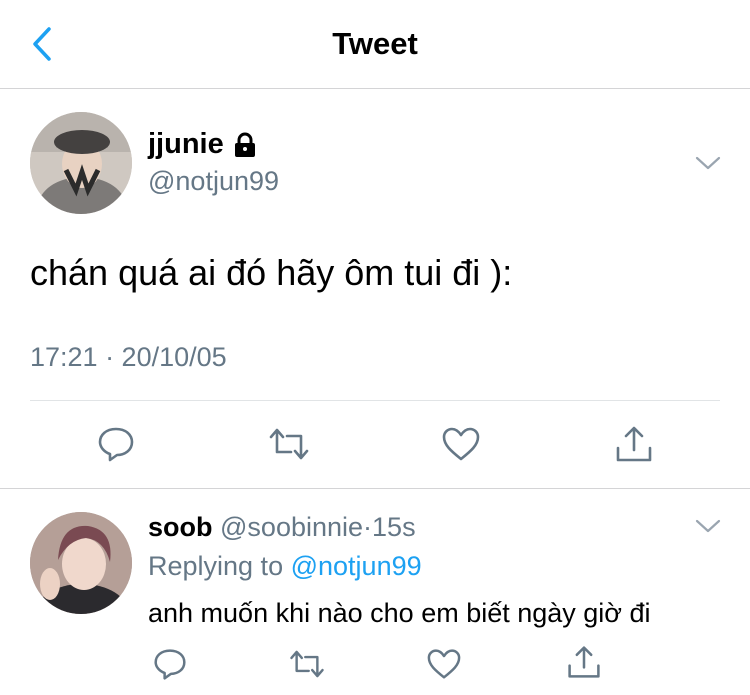 This screenshot has width=750, height=695. Describe the element at coordinates (271, 272) in the screenshot. I see `tweet-text: chán quá ai đó hãy ôm tui đi ):` at that location.